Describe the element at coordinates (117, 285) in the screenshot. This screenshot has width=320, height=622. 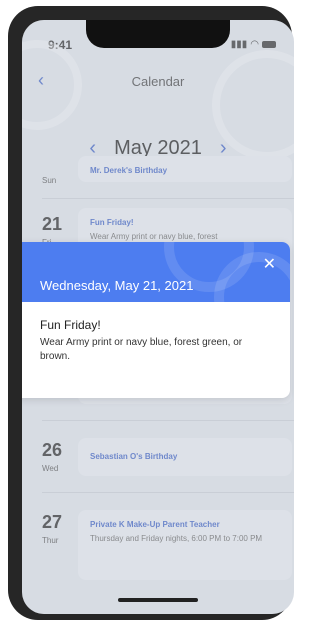
I see `modal-date: Wednesday, May 21, 2021` at that location.